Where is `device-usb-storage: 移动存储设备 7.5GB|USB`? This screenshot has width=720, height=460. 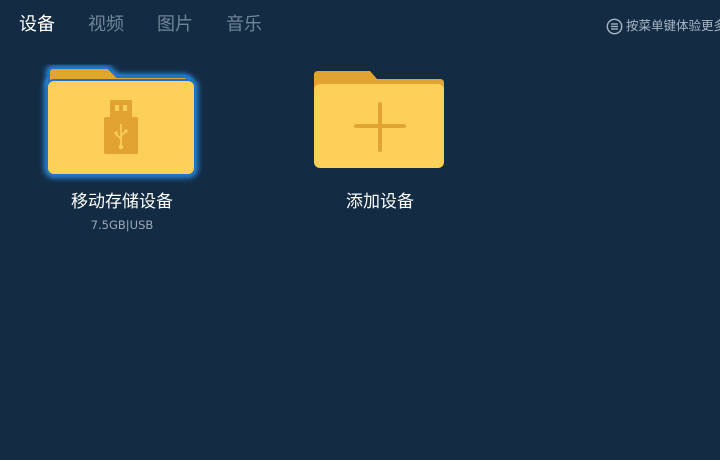 device-usb-storage: 移动存储设备 7.5GB|USB is located at coordinates (122, 147).